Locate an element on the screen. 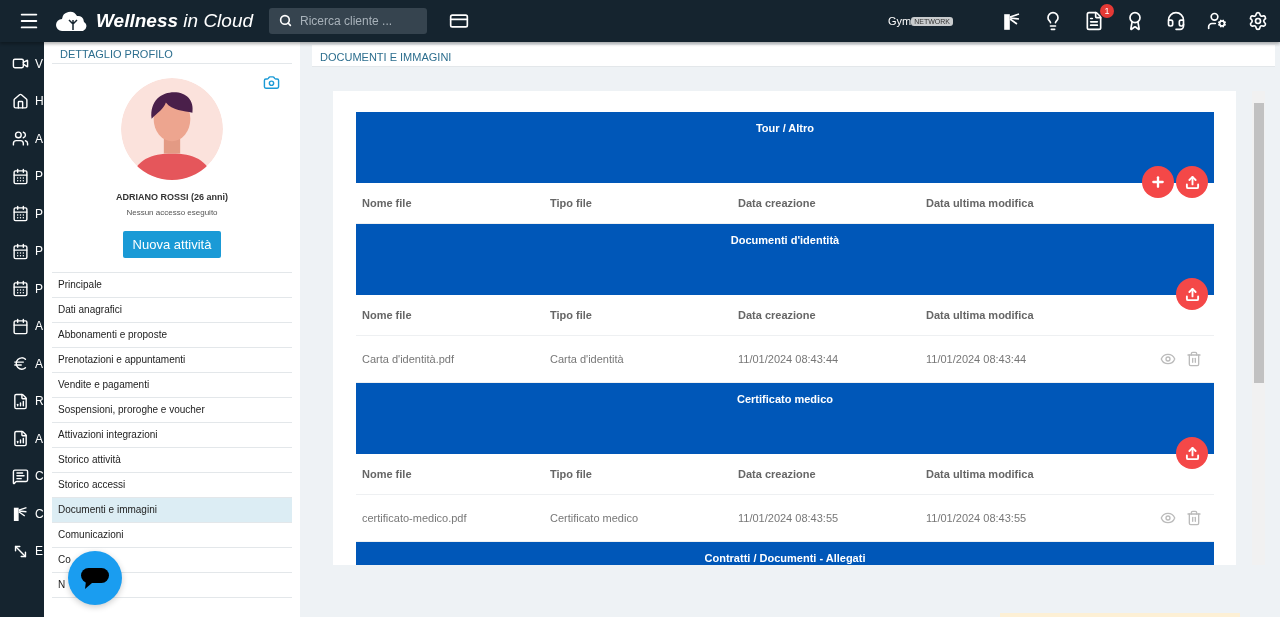 The height and width of the screenshot is (617, 1280). camera-icon is located at coordinates (271, 82).